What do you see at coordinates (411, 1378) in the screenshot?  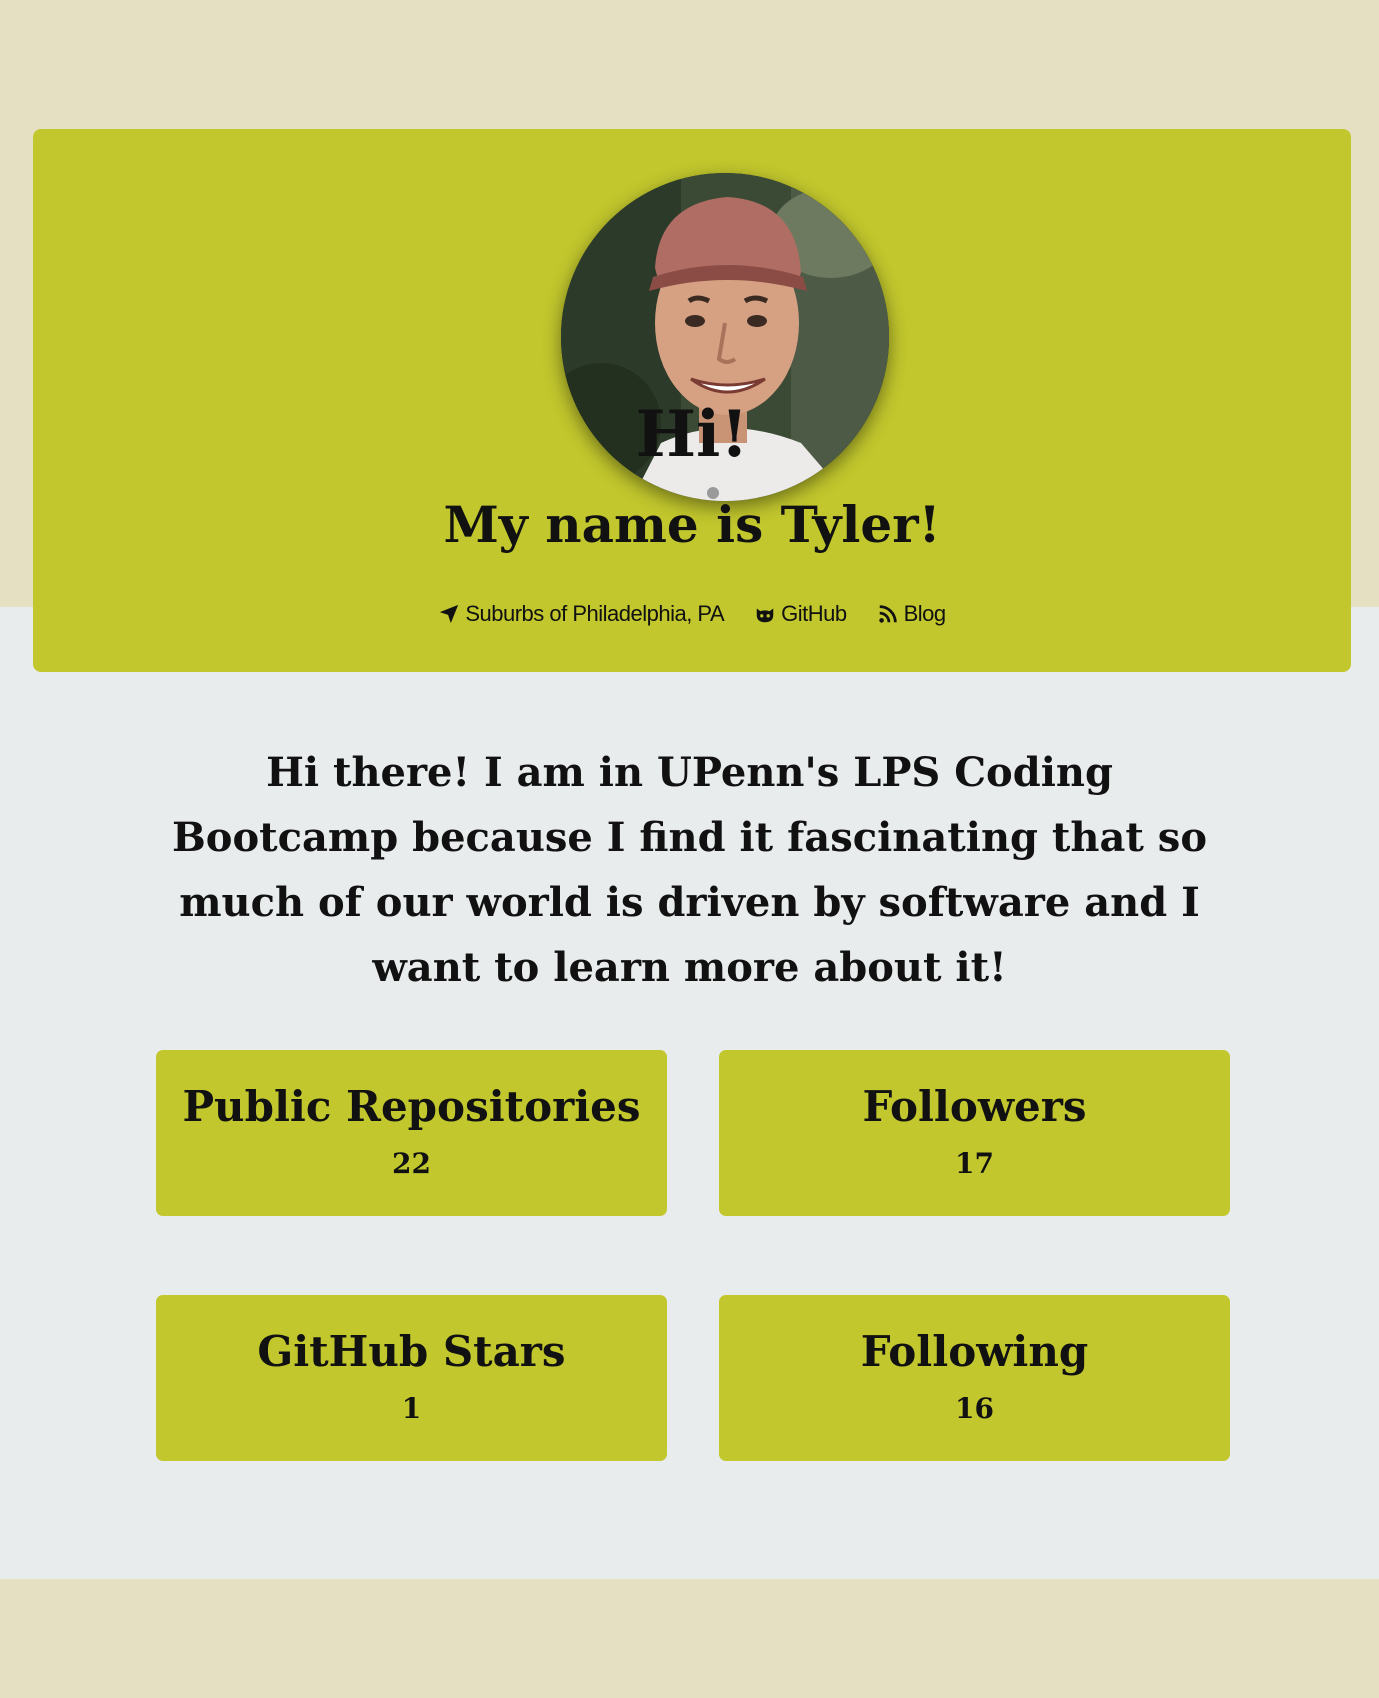 I see `stat-card-github-stars: GitHub Stars 1` at bounding box center [411, 1378].